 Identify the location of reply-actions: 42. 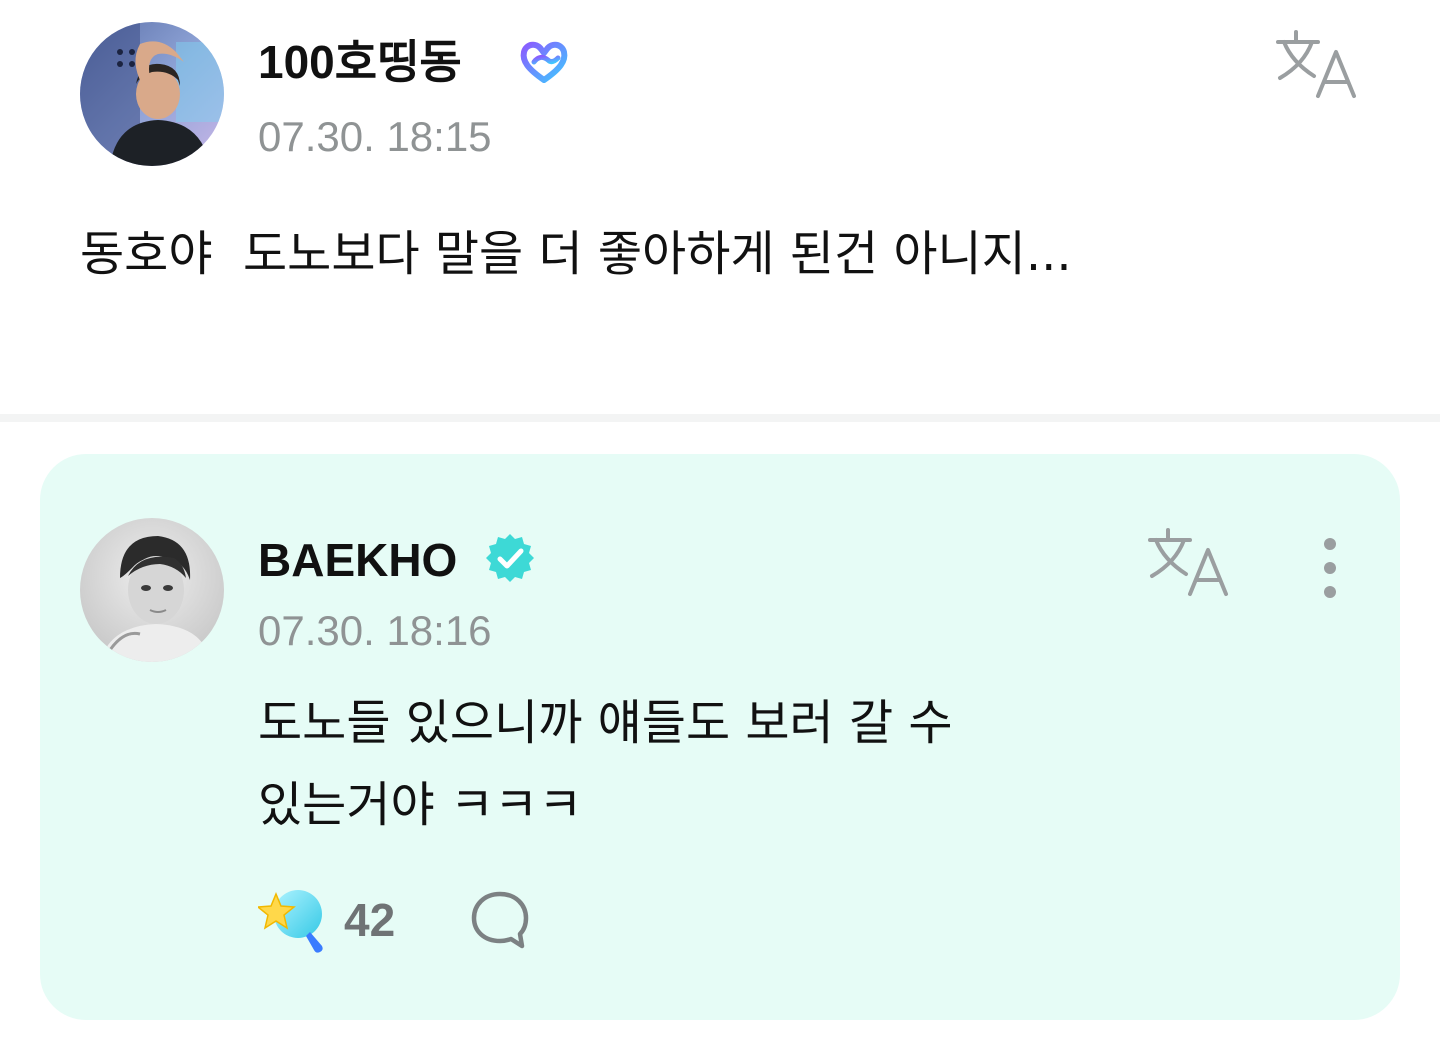
(458, 919).